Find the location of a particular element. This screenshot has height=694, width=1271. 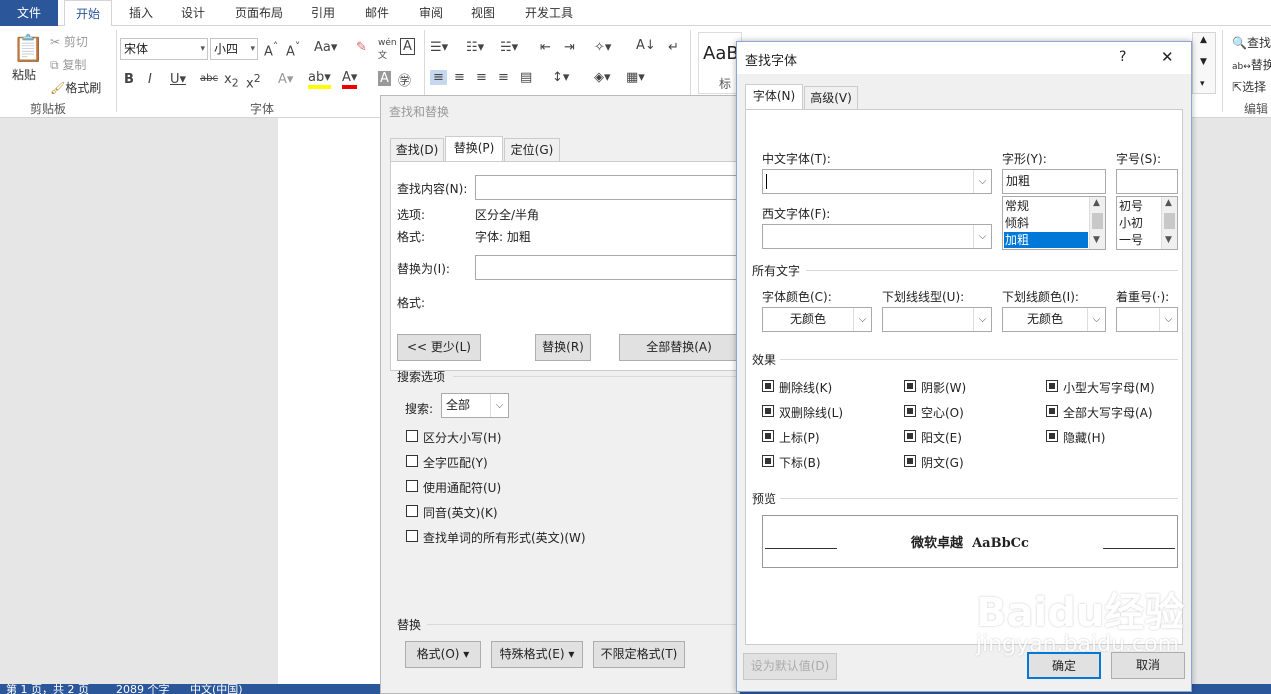

help-icon: ? is located at coordinates (1122, 57).